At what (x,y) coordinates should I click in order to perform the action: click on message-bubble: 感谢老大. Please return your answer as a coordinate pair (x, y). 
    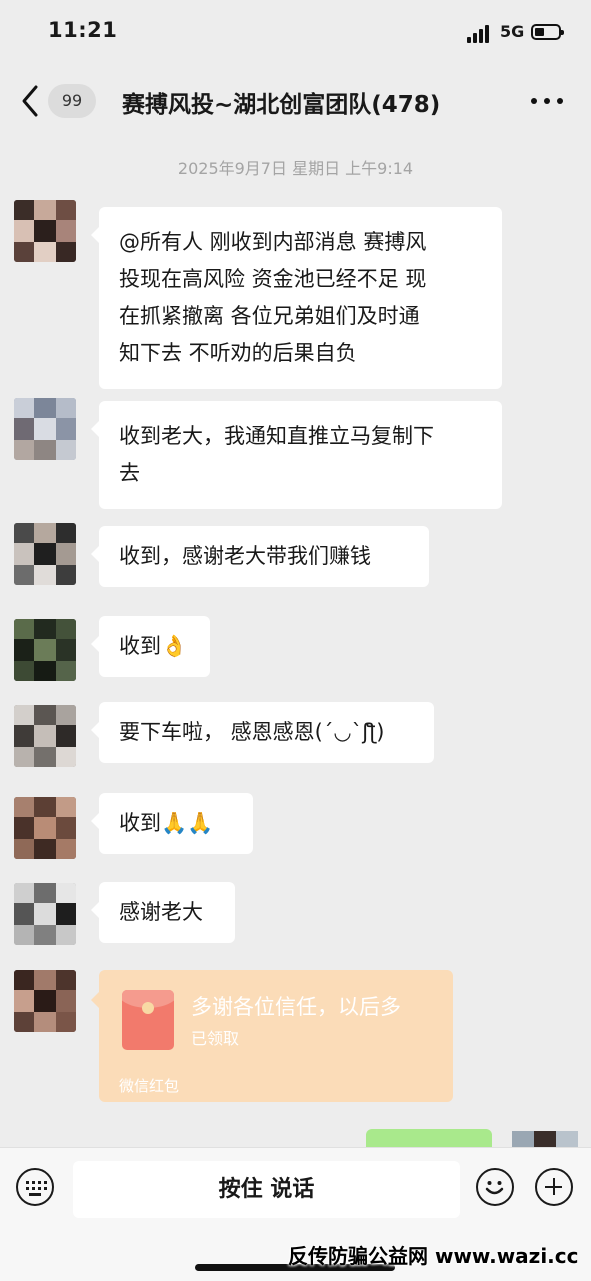
    Looking at the image, I should click on (163, 912).